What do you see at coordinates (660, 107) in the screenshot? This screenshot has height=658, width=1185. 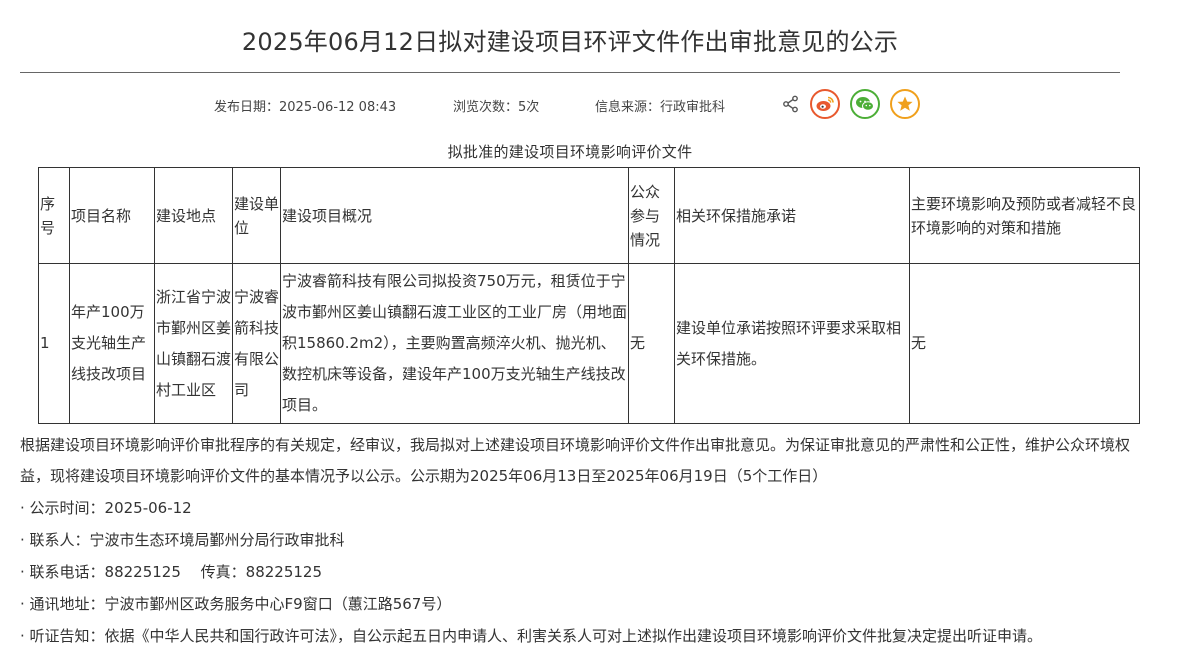 I see `info-source: 信息来源：行政审批科` at bounding box center [660, 107].